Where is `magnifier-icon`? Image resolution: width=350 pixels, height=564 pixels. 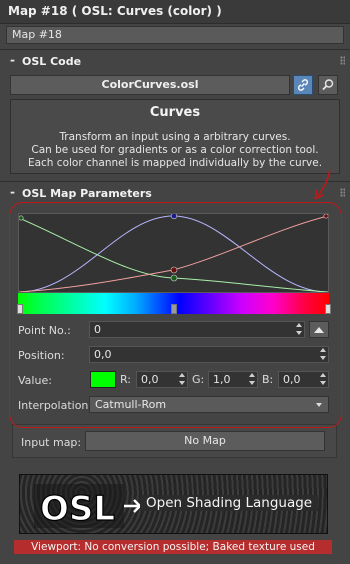
magnifier-icon is located at coordinates (328, 85).